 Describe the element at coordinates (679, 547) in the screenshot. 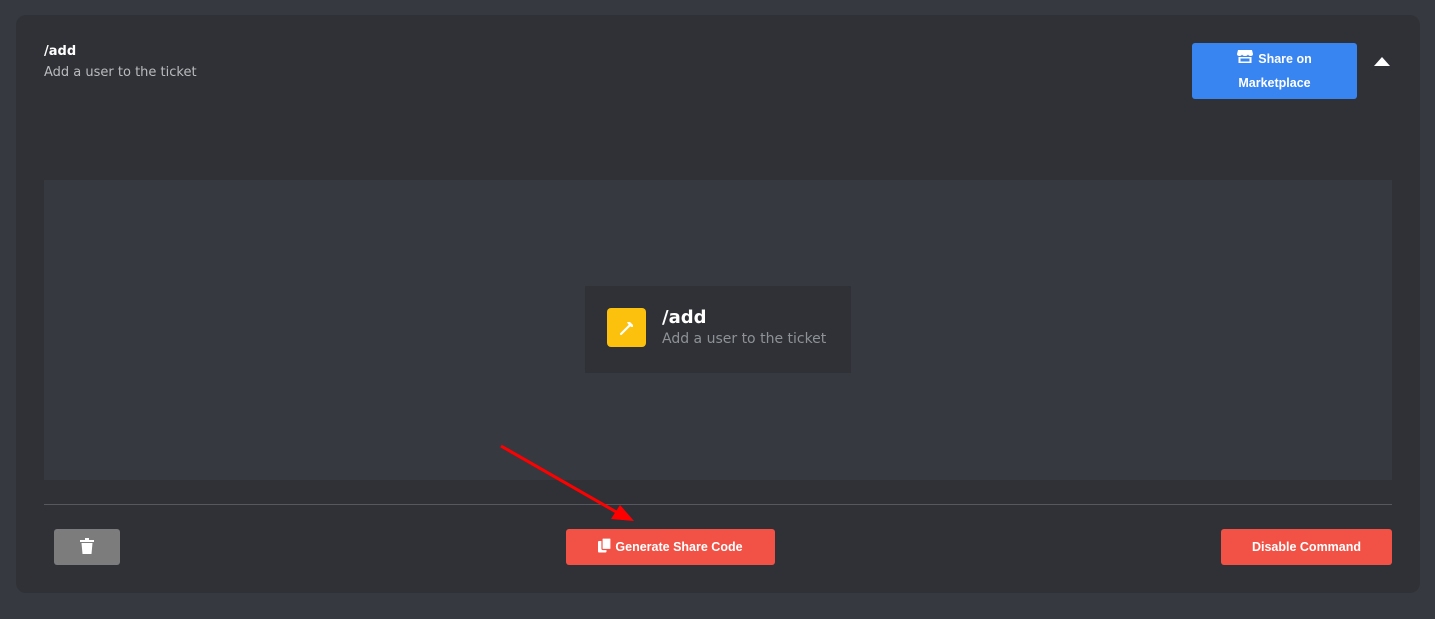

I see `generate-share-code-label: Generate Share Code` at that location.